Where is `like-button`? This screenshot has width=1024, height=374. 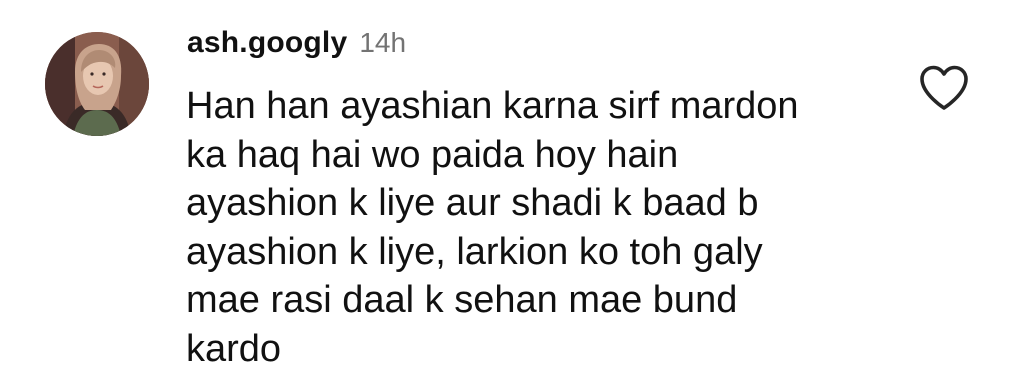 like-button is located at coordinates (944, 88).